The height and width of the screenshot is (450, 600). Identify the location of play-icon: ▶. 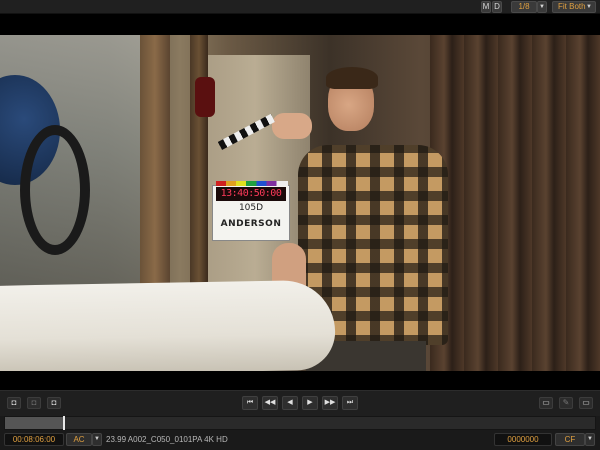
(310, 403).